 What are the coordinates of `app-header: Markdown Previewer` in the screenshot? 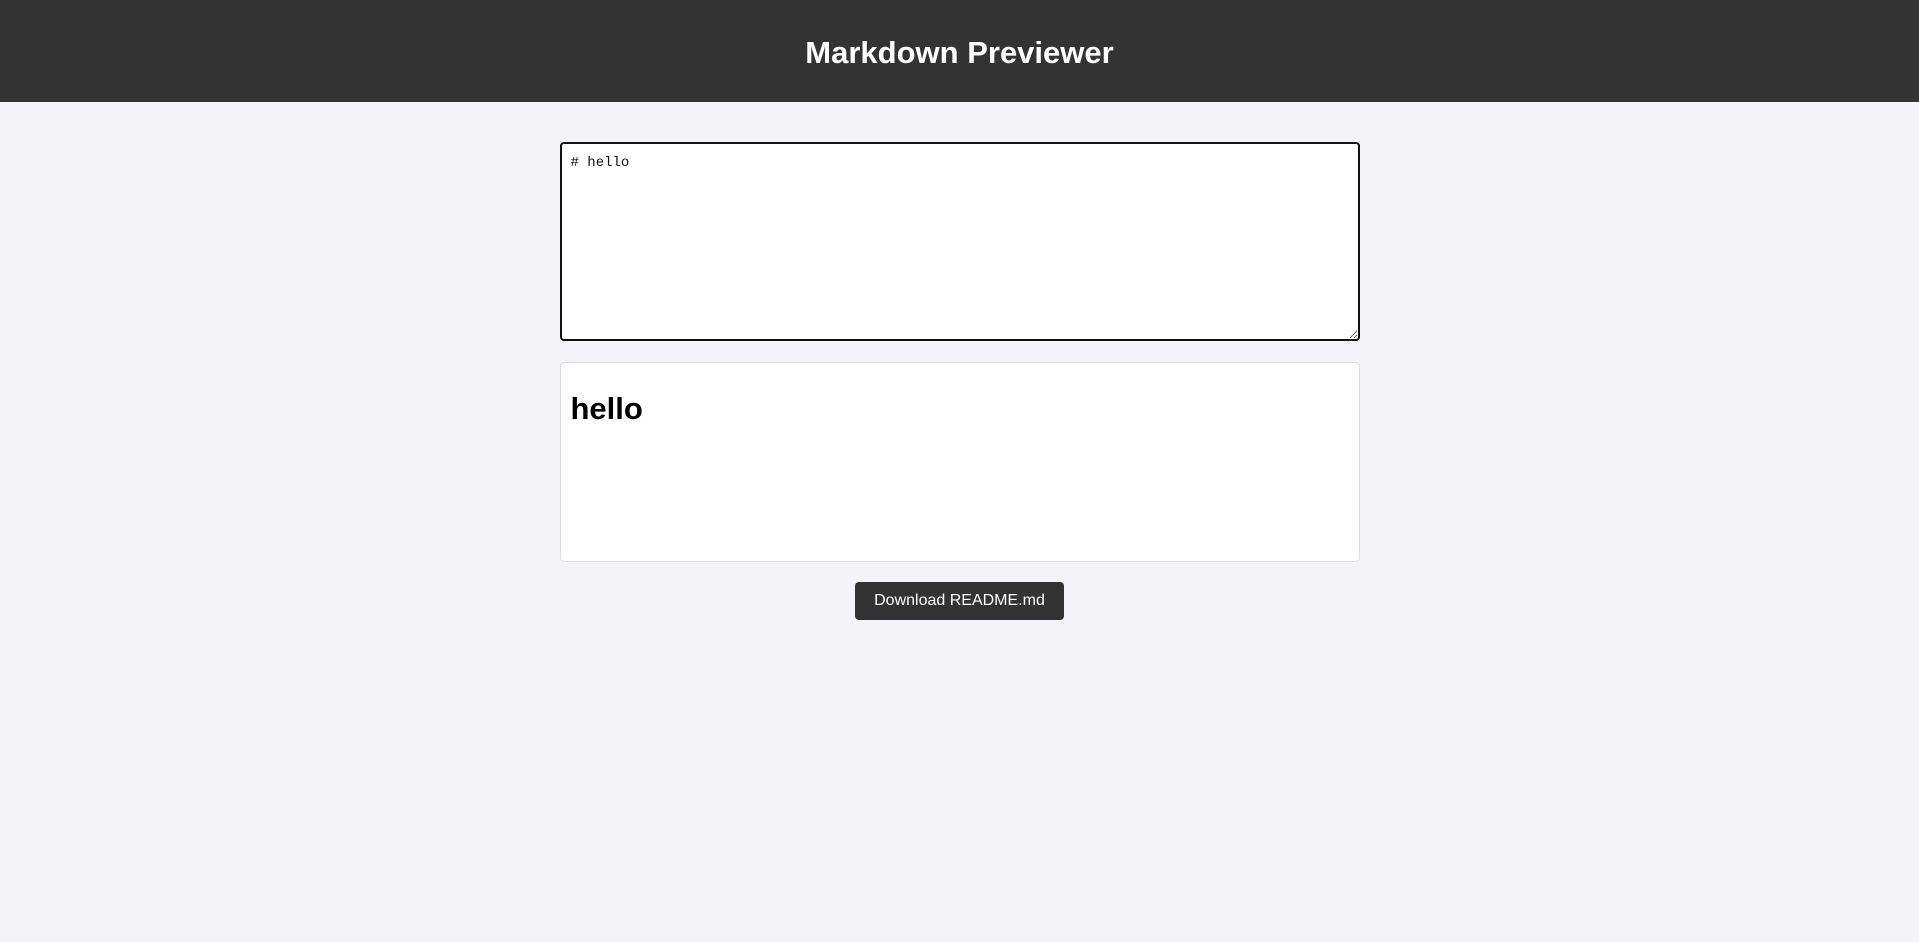 It's located at (959, 51).